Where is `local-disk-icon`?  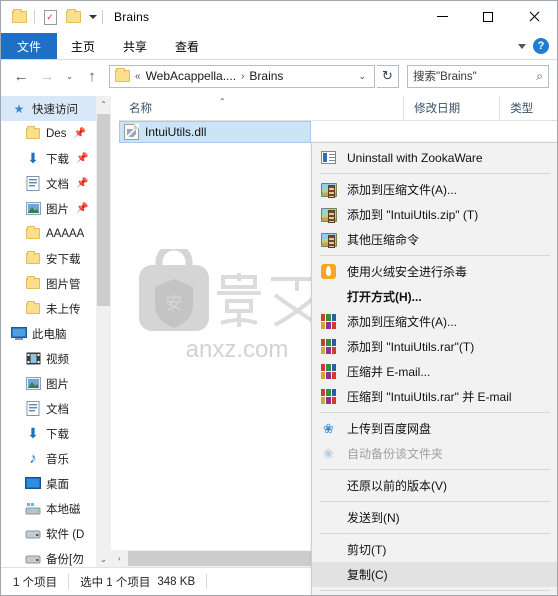 local-disk-icon is located at coordinates (33, 509).